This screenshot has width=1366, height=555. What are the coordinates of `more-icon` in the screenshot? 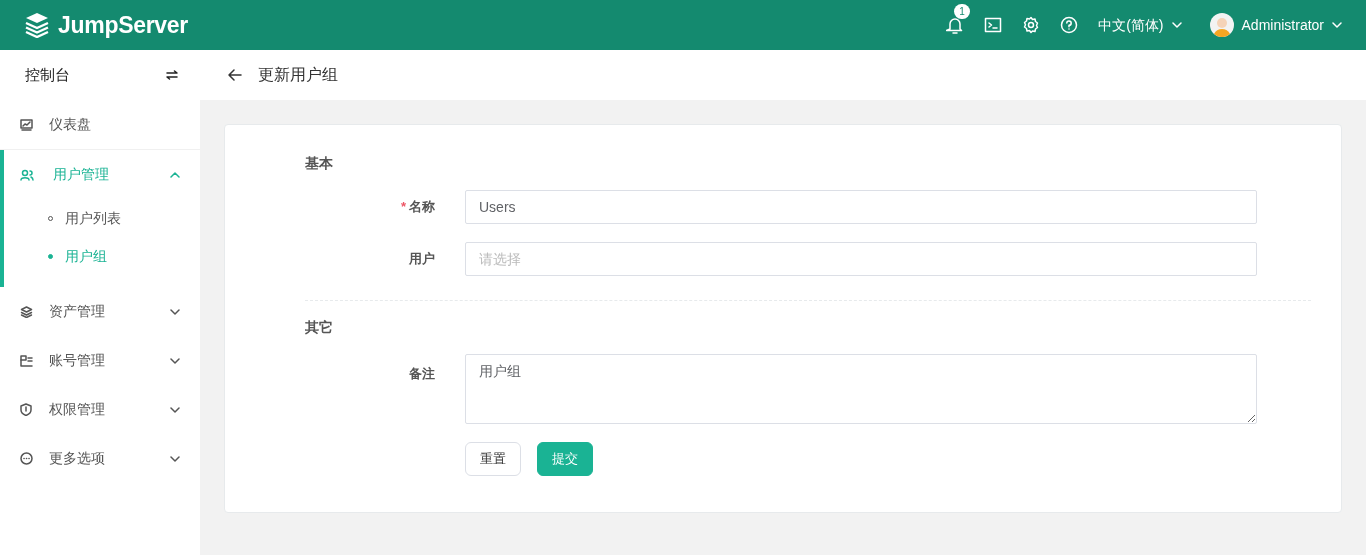 It's located at (26, 458).